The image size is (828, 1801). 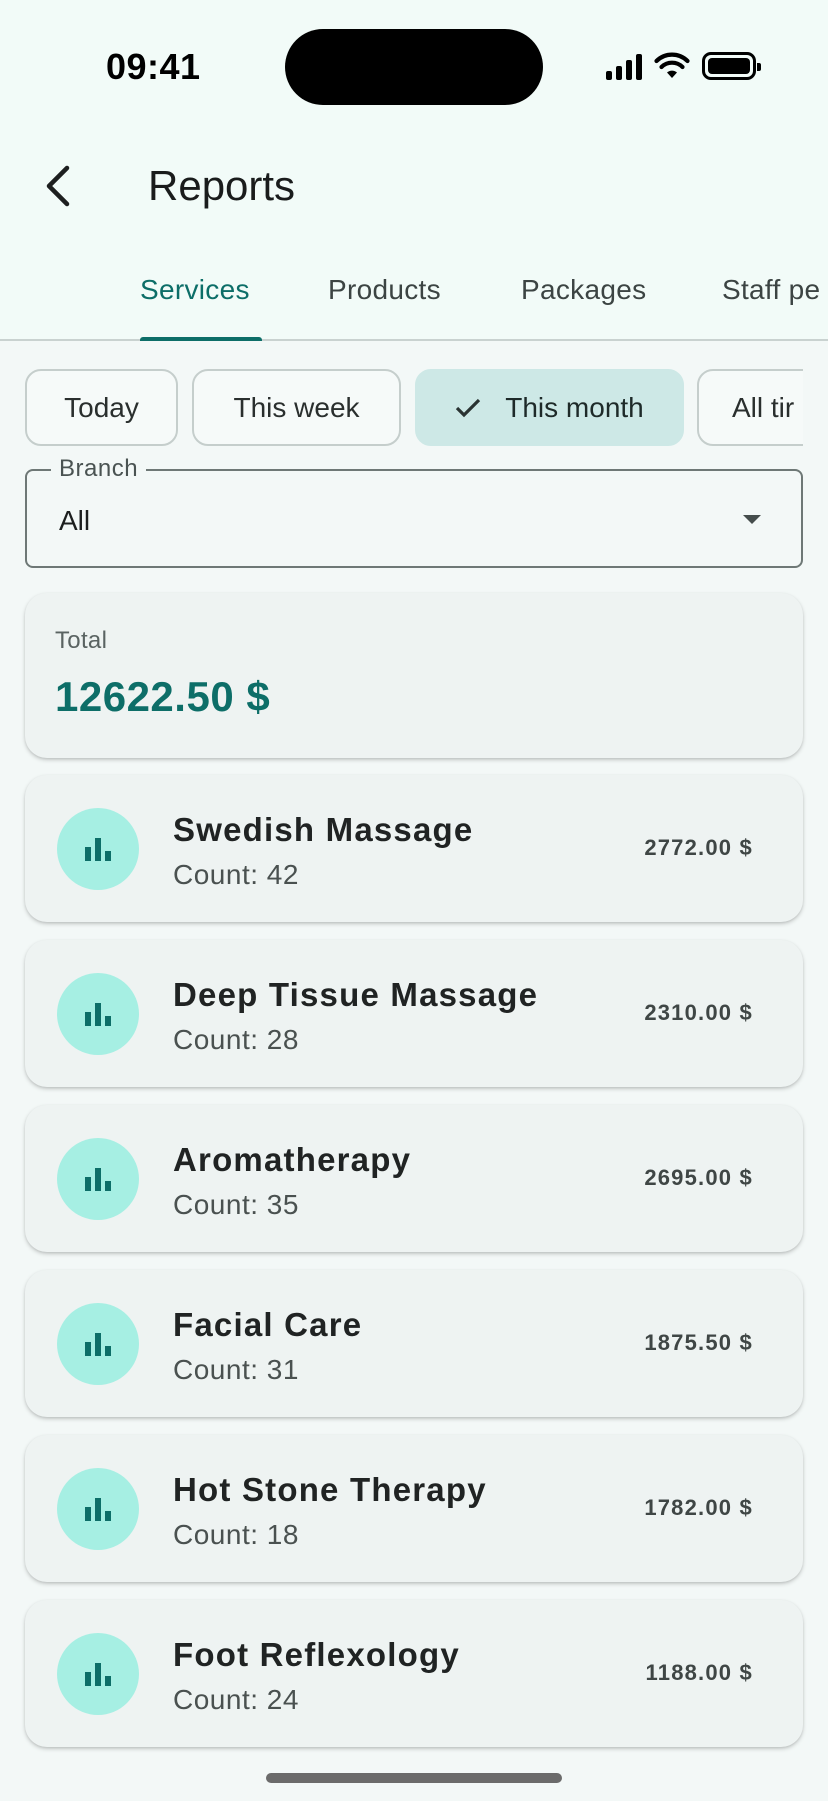 I want to click on service-item: Facial Care Count: 31 1875.50 $, so click(x=414, y=1343).